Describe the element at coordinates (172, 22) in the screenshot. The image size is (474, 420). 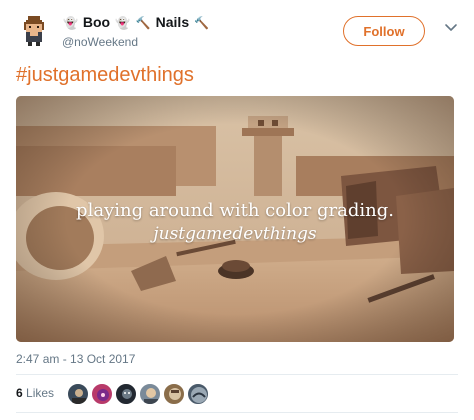
I see `display-name-part-2: Nails` at that location.